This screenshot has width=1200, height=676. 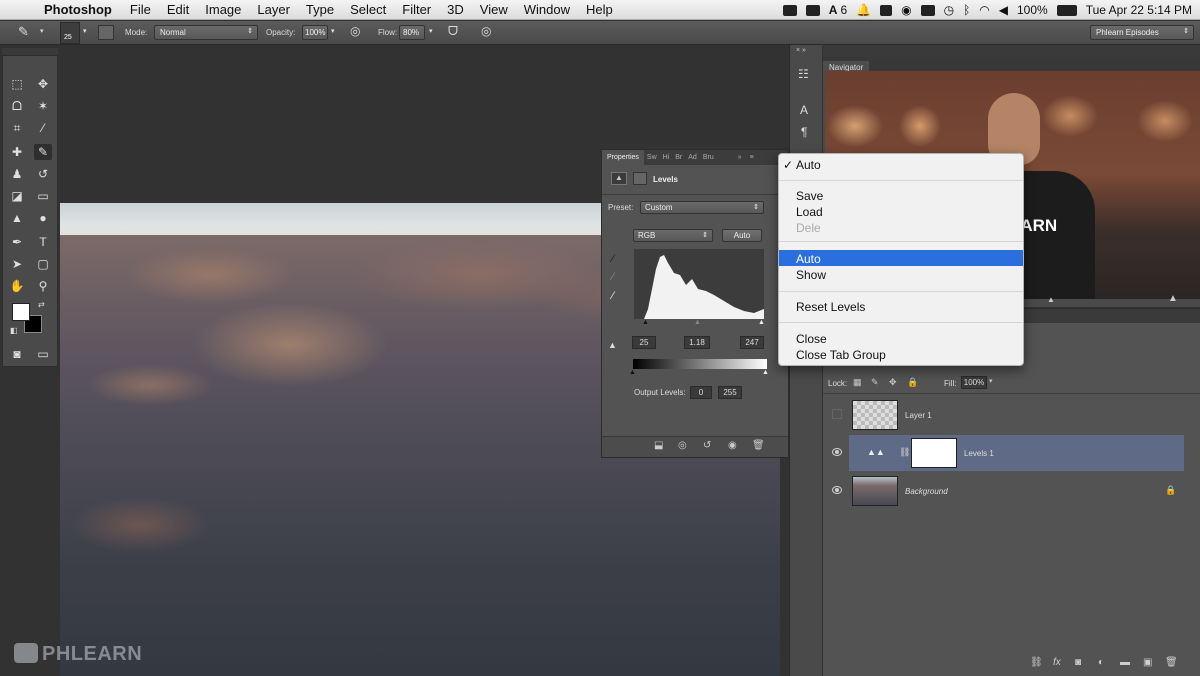 What do you see at coordinates (692, 157) in the screenshot?
I see `tab-adjustments: Ad` at bounding box center [692, 157].